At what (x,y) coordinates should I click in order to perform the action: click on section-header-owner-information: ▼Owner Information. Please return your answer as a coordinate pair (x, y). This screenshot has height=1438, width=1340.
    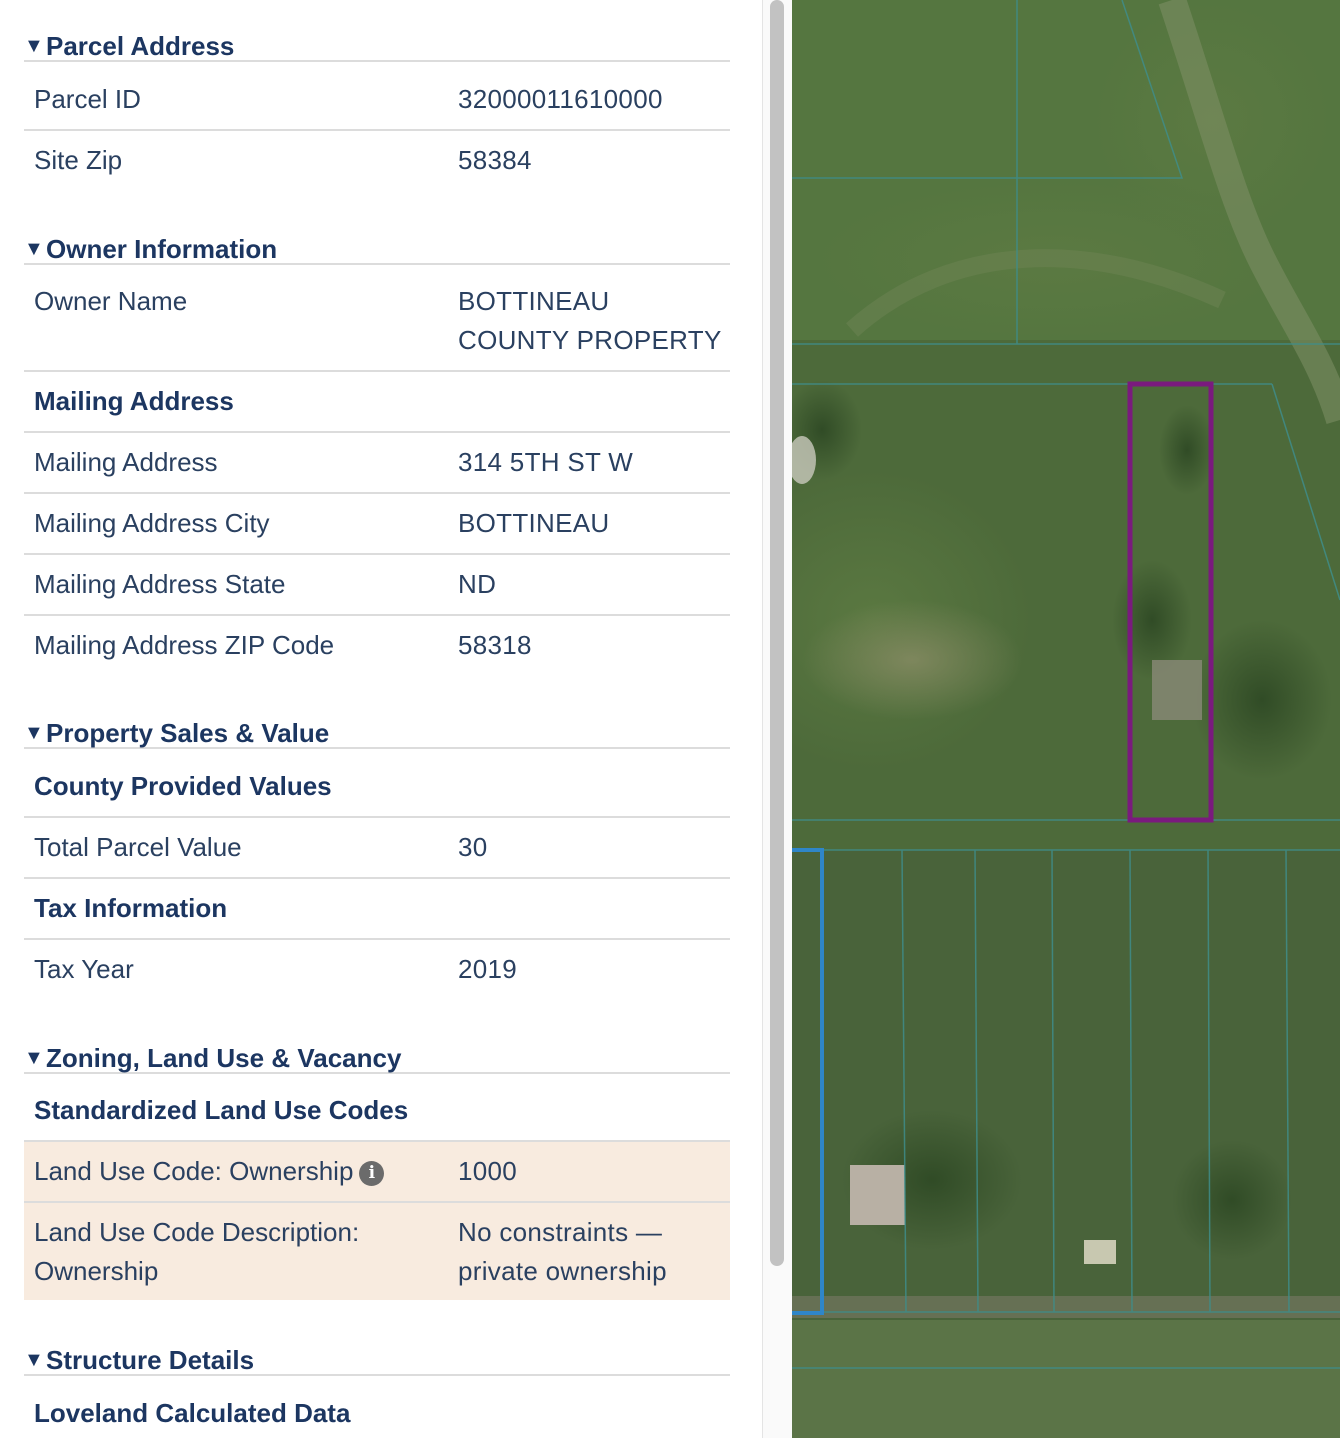
    Looking at the image, I should click on (377, 250).